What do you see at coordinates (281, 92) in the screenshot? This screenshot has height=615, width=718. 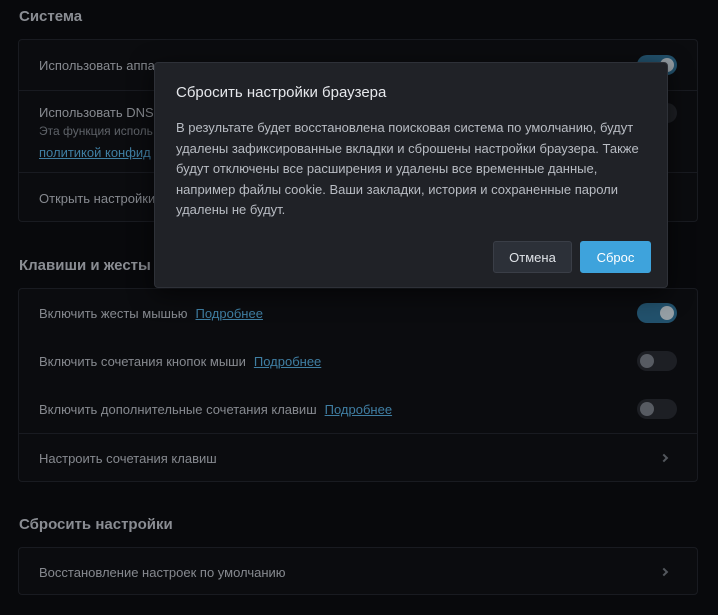 I see `dialog-title: Сбросить настройки браузера` at bounding box center [281, 92].